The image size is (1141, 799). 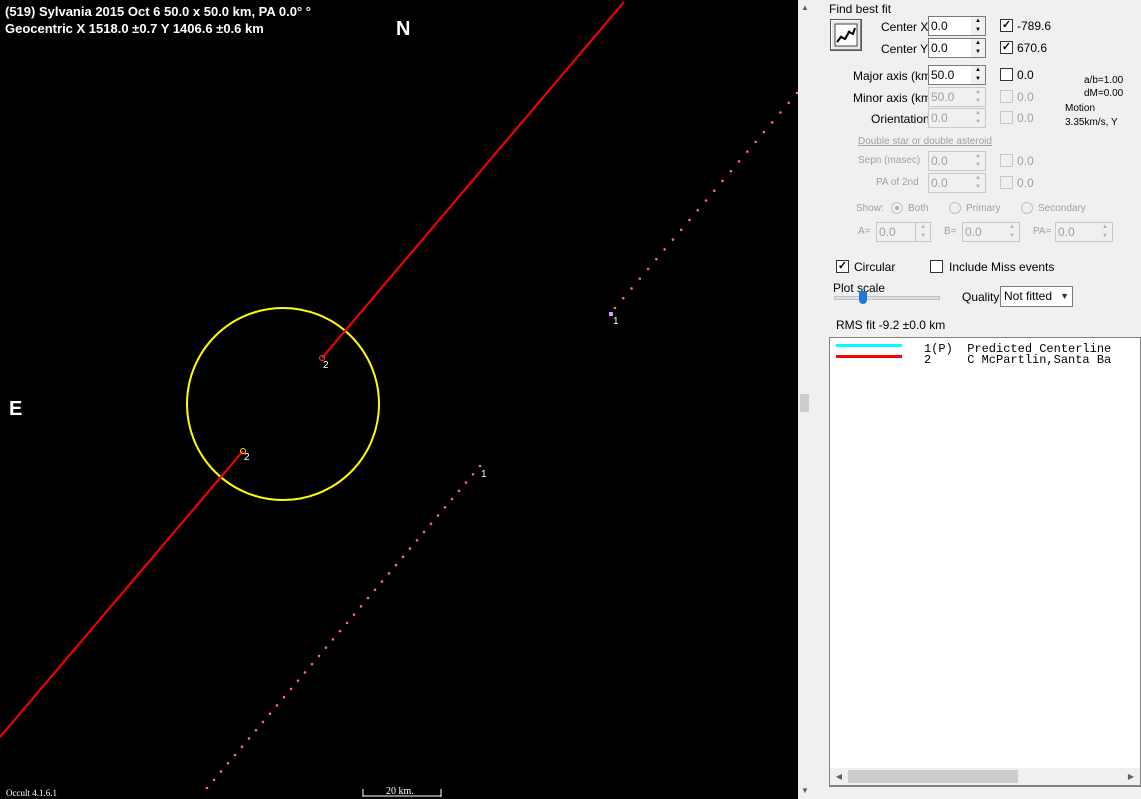 I want to click on show-secondary-label: Secondary, so click(x=1062, y=208).